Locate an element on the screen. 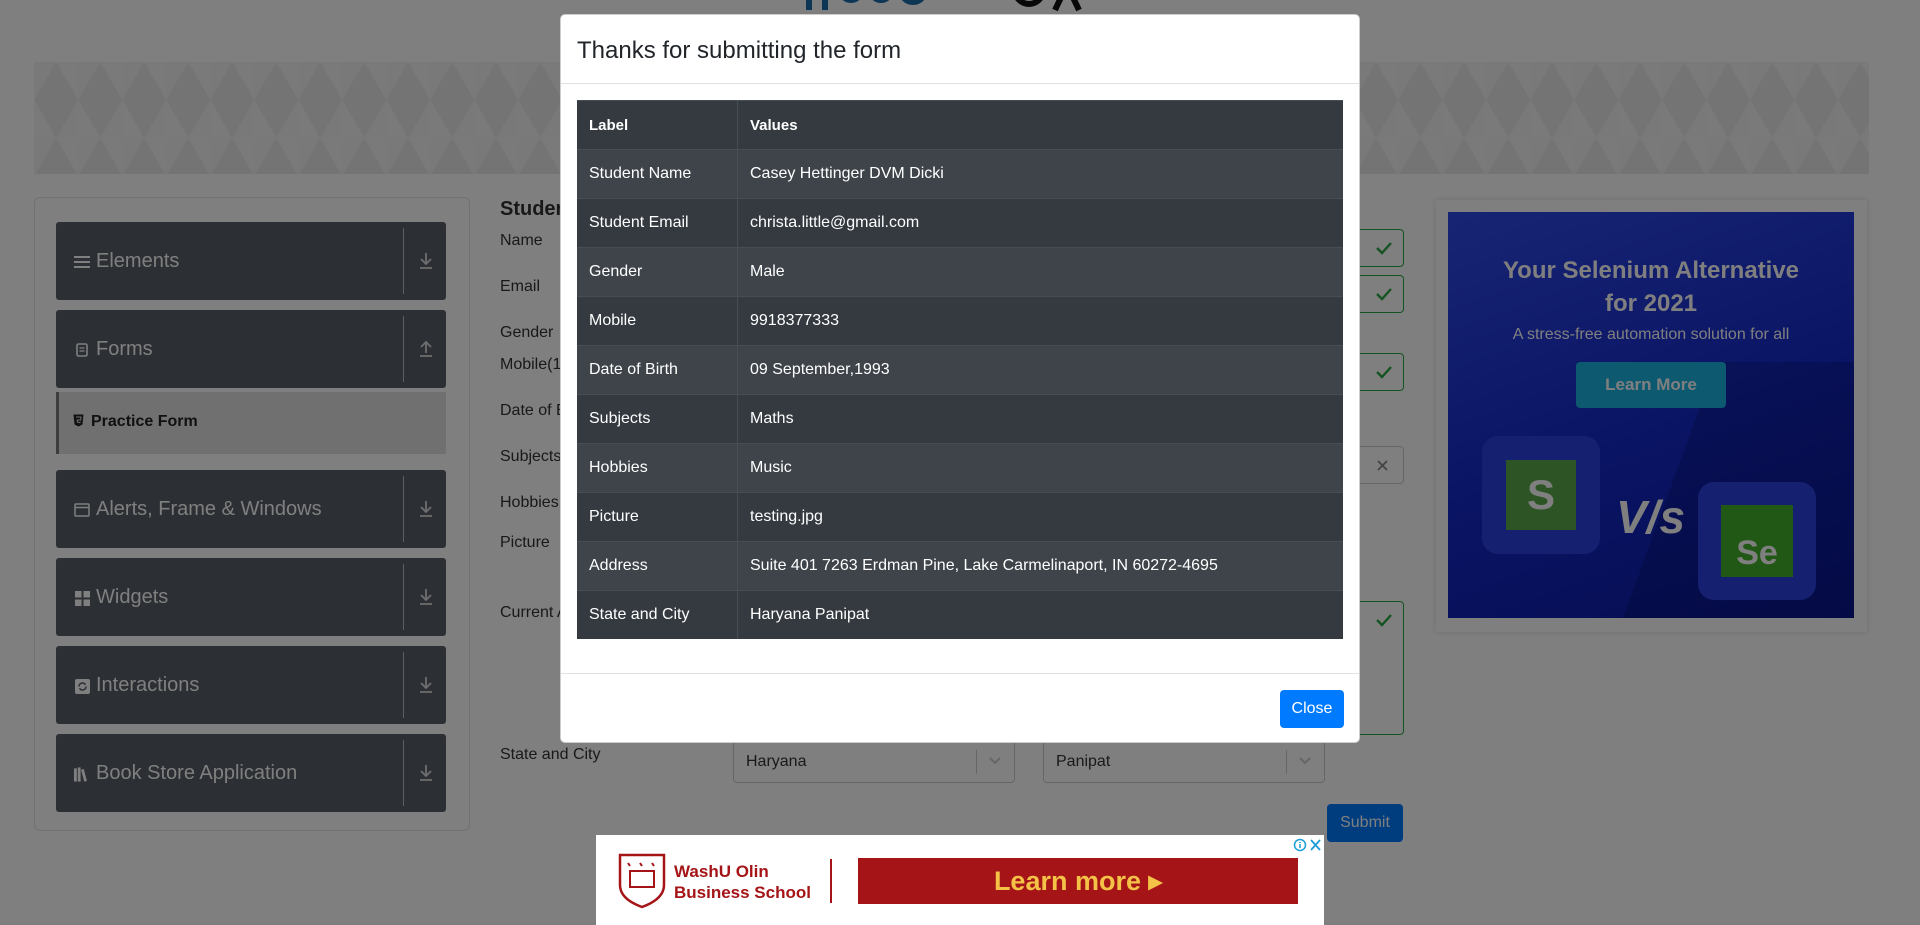 The width and height of the screenshot is (1920, 925). modal-footer-divider is located at coordinates (960, 673).